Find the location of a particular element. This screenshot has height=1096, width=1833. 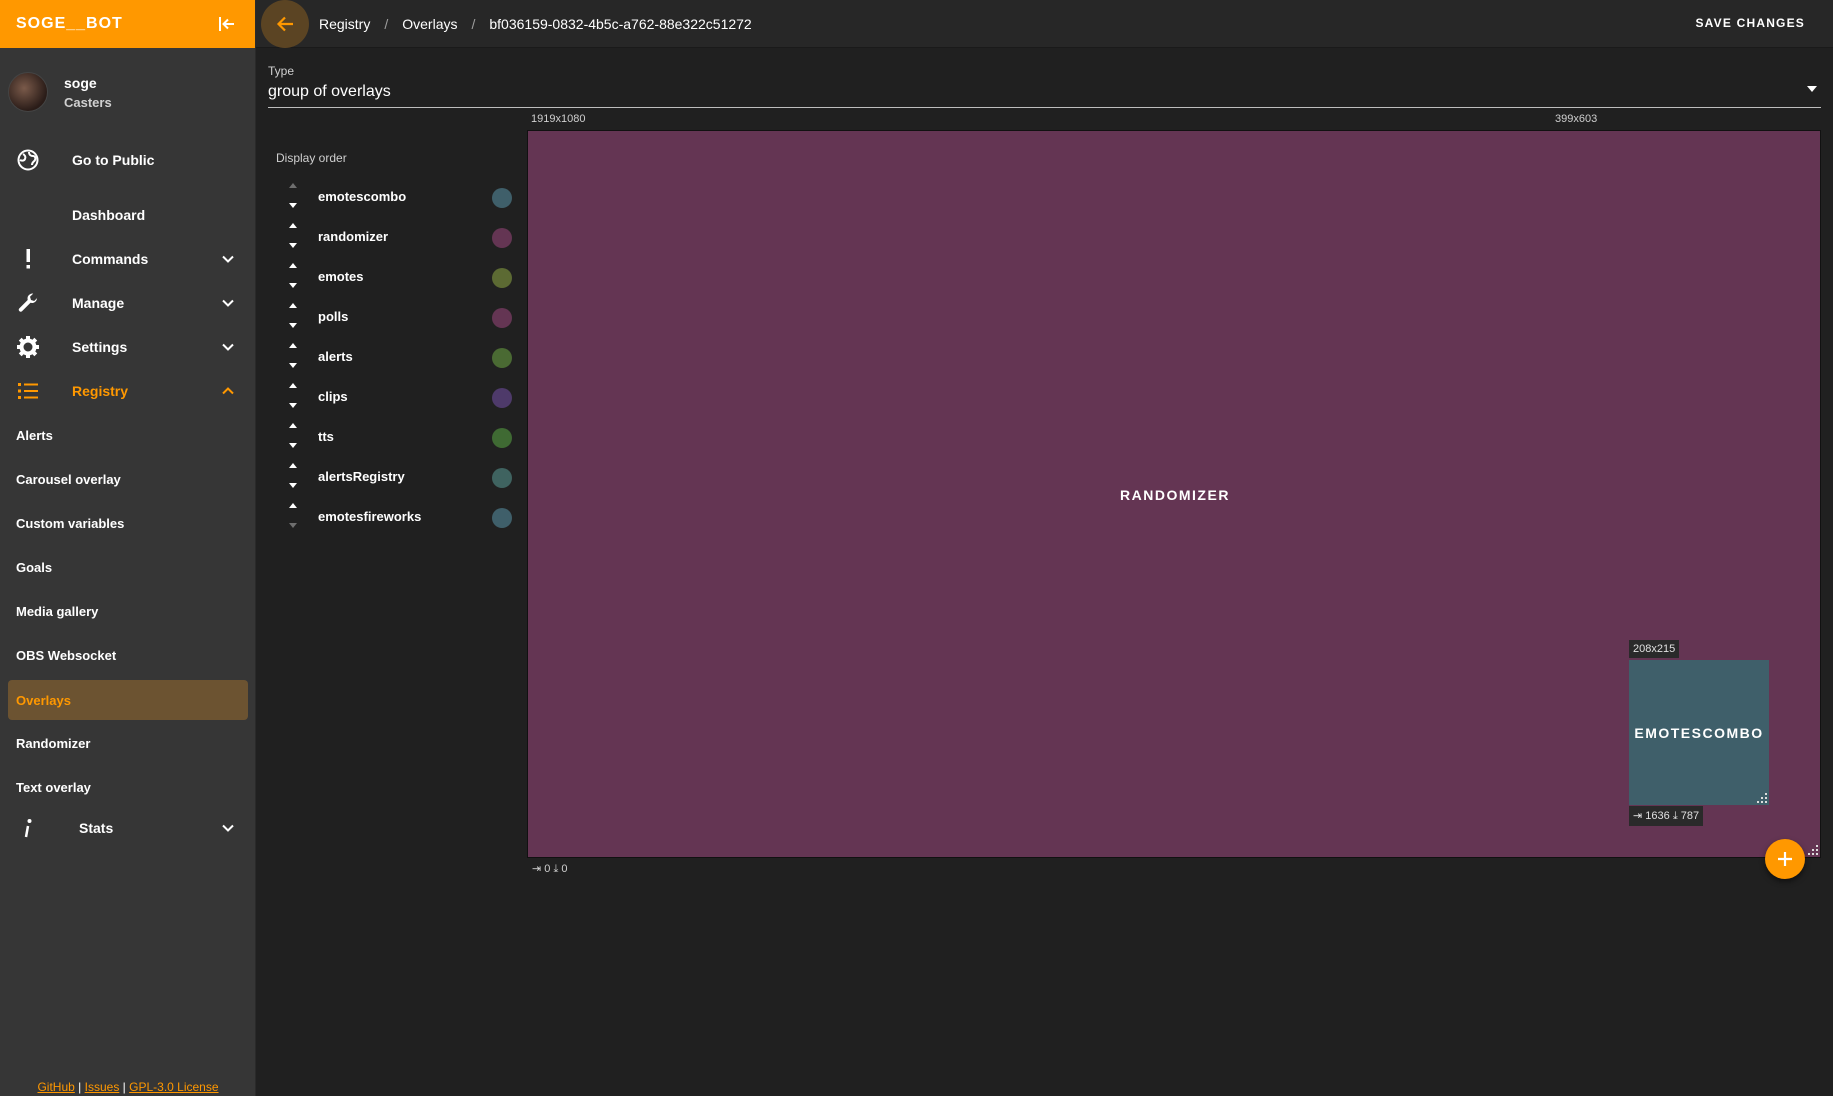

display-order-item: emotes is located at coordinates (394, 277).